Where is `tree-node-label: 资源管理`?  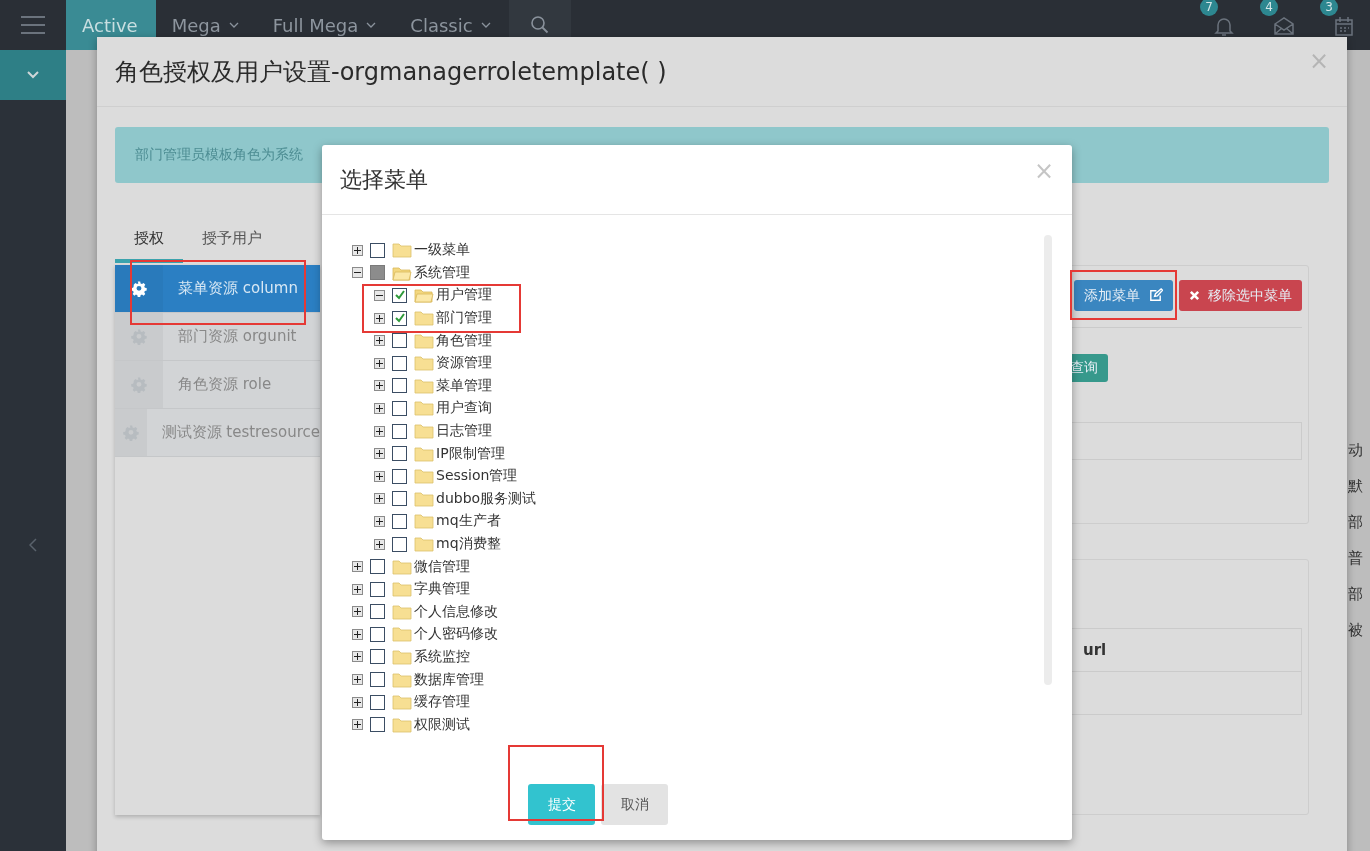
tree-node-label: 资源管理 is located at coordinates (464, 363).